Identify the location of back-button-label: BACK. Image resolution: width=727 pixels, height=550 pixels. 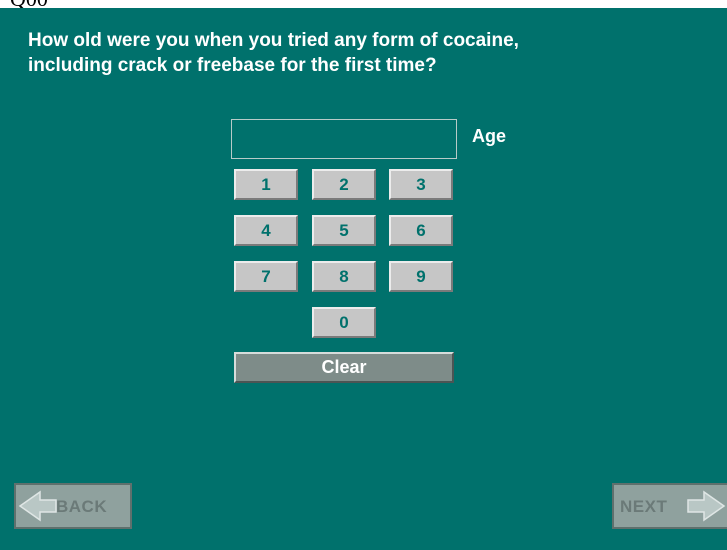
(82, 506).